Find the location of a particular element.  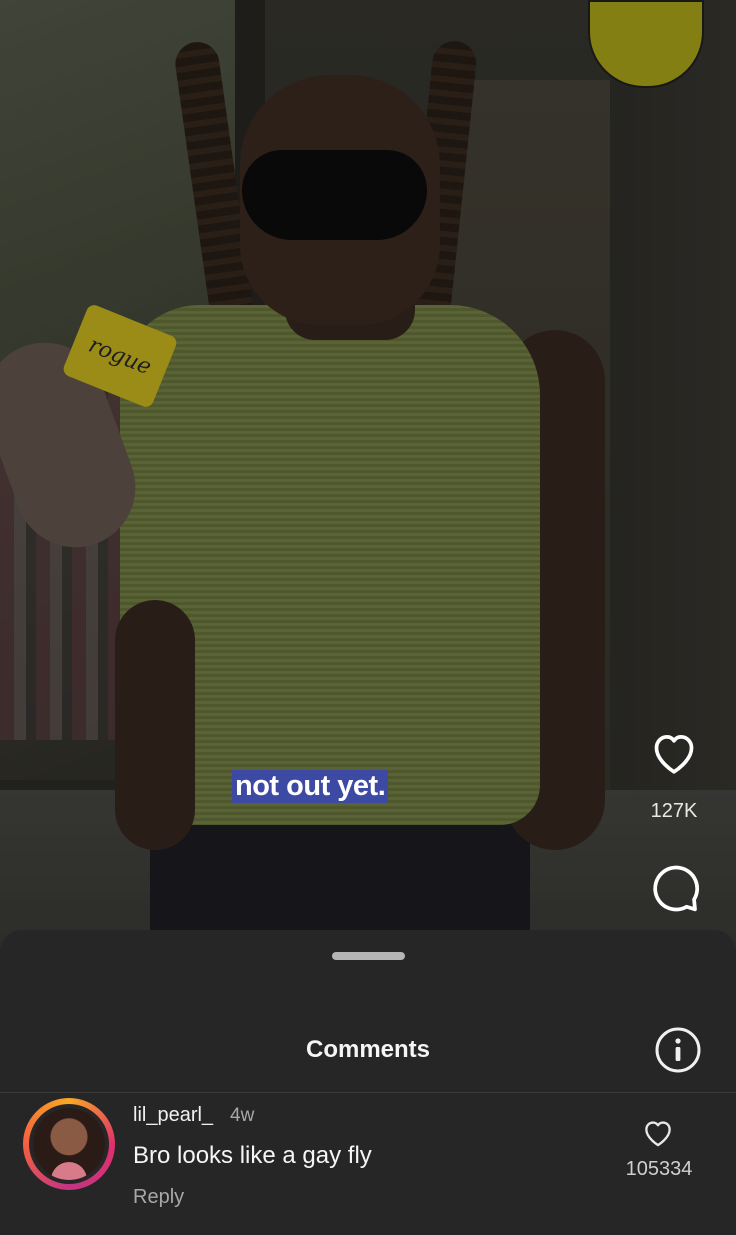

avatar is located at coordinates (69, 1144).